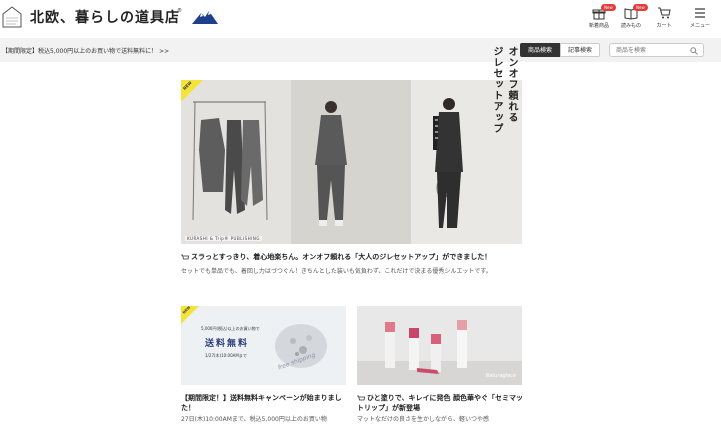  I want to click on card2-title-text: ひと塗りで、キレイに発色 顔色華やぐ「セミマットリップ」が新登場, so click(440, 403).